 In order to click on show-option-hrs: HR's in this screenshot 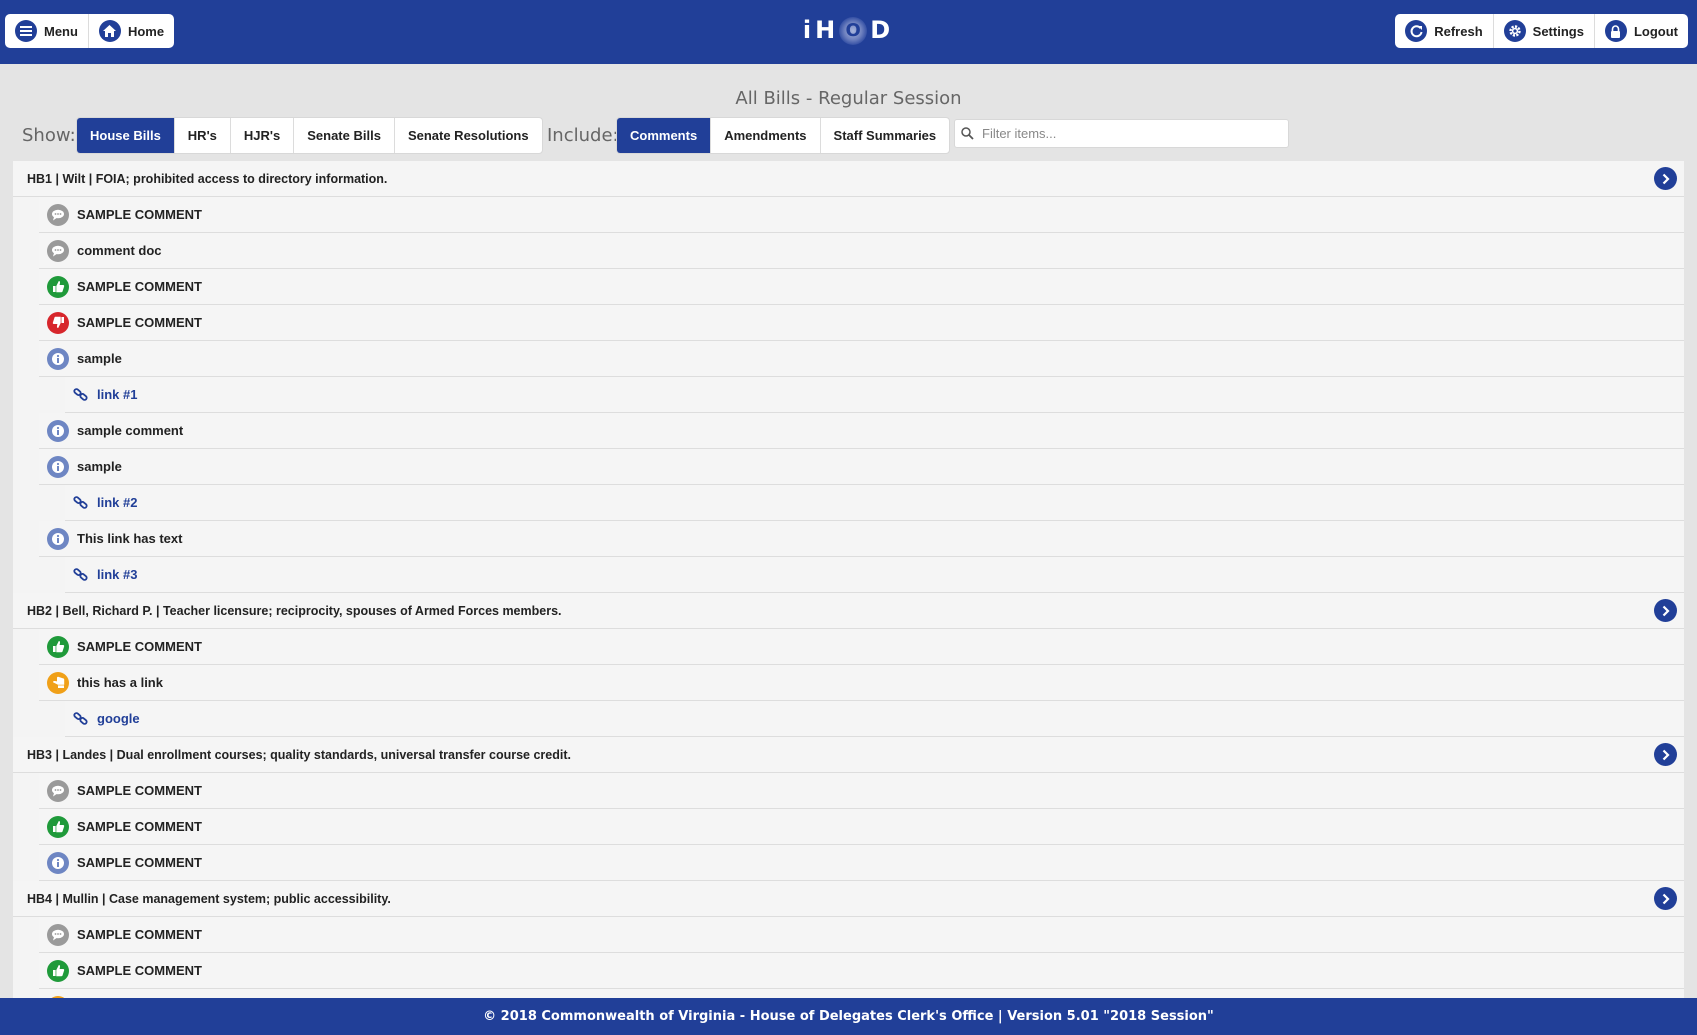, I will do `click(203, 135)`.